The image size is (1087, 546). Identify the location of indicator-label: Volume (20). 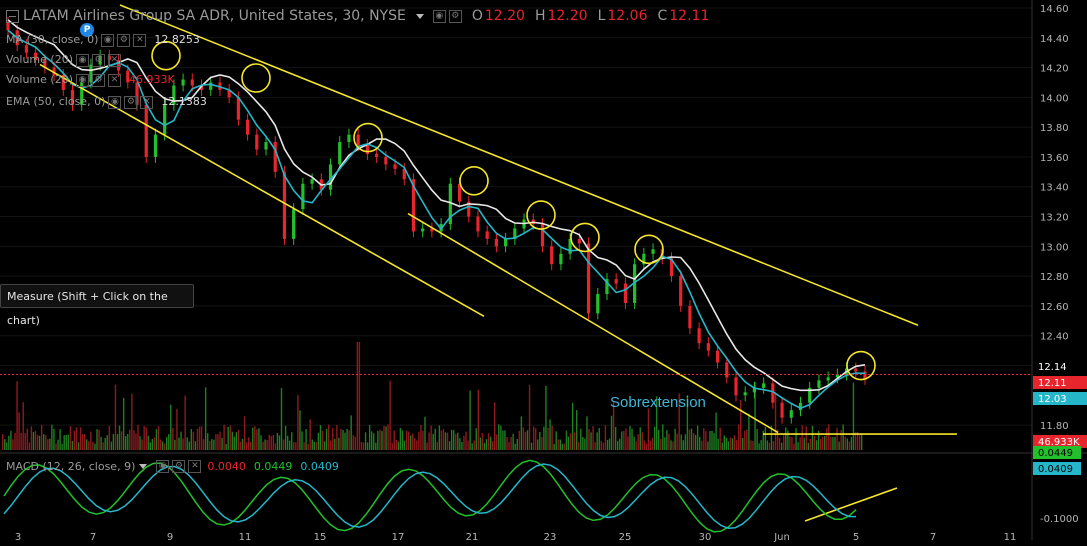
(39, 79).